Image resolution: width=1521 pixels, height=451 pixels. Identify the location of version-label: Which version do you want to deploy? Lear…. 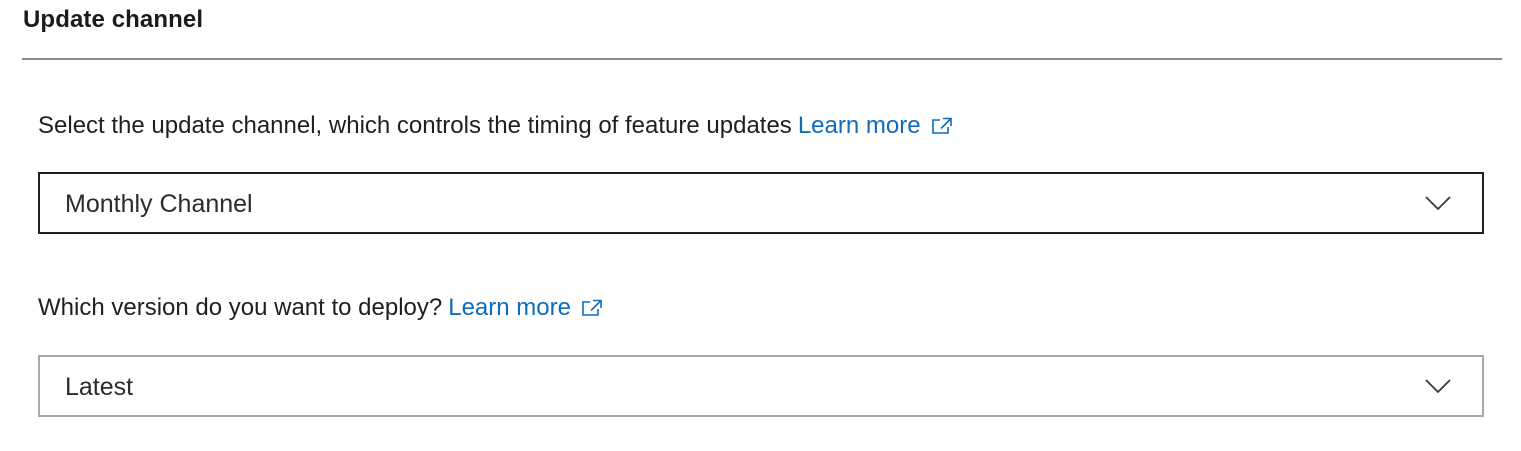
(320, 308).